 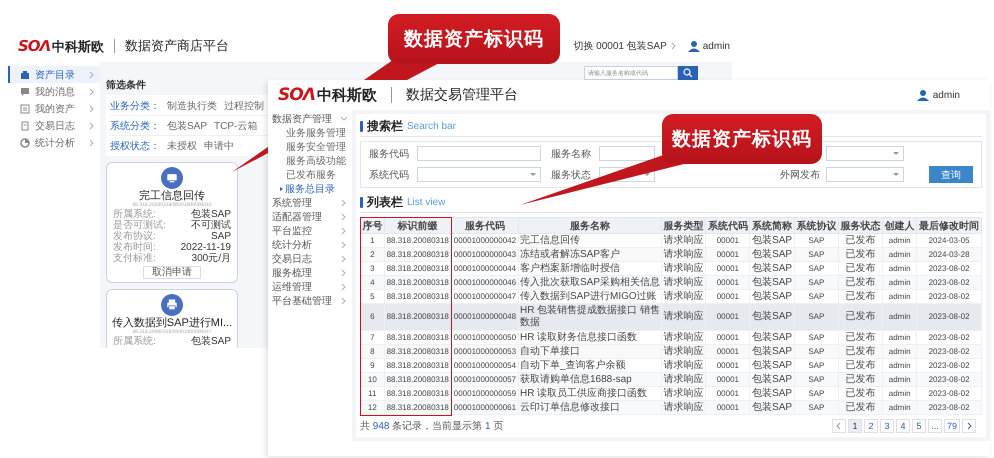 What do you see at coordinates (310, 287) in the screenshot?
I see `sidebar-item: 运维管理` at bounding box center [310, 287].